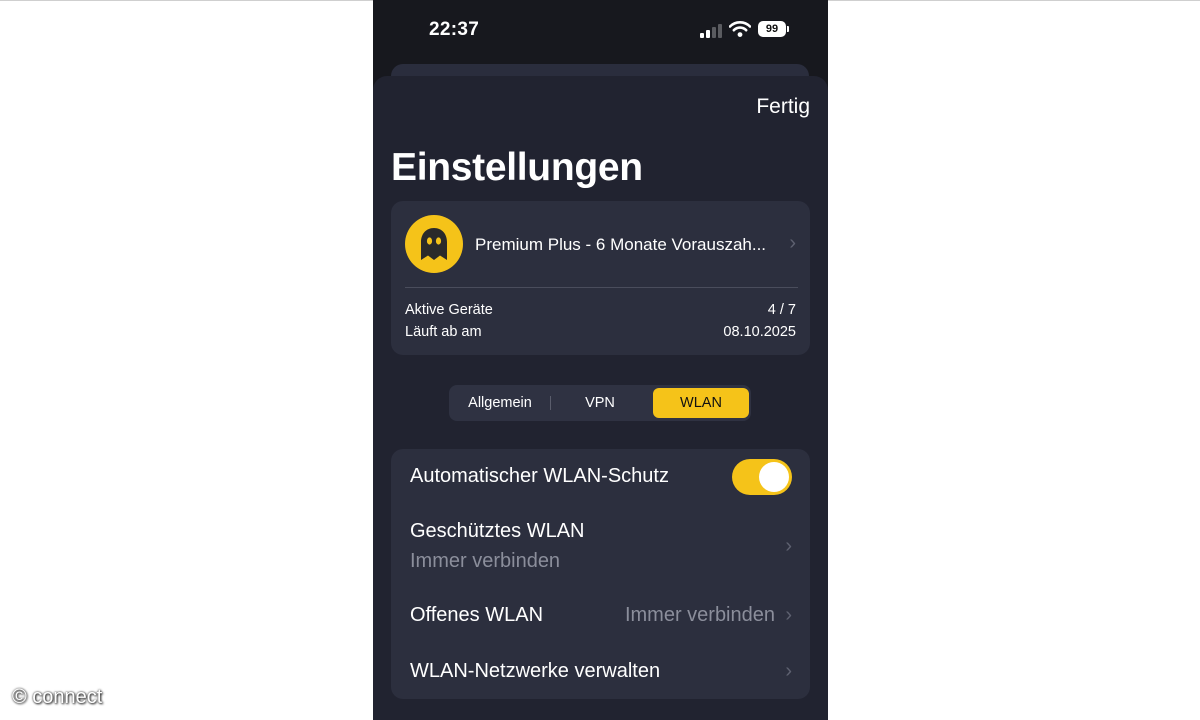  What do you see at coordinates (600, 334) in the screenshot?
I see `expiry-row: Läuft ab am 08.10.2025` at bounding box center [600, 334].